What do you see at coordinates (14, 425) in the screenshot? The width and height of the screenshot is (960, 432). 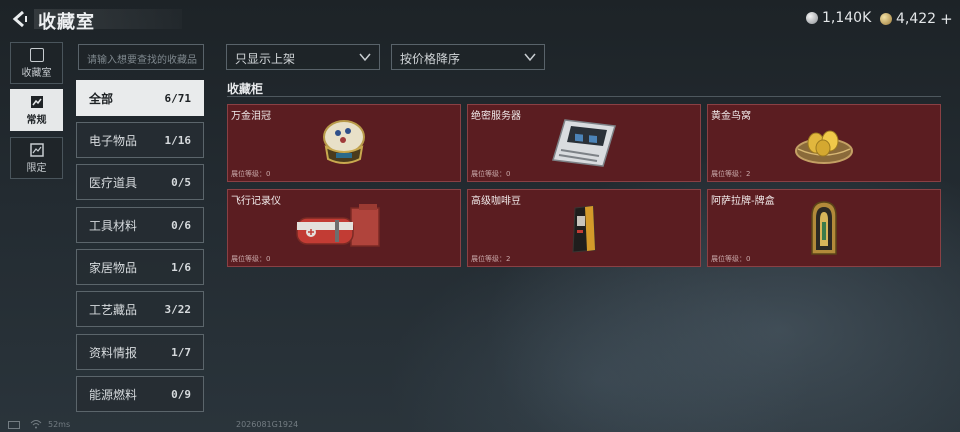 I see `battery-icon` at bounding box center [14, 425].